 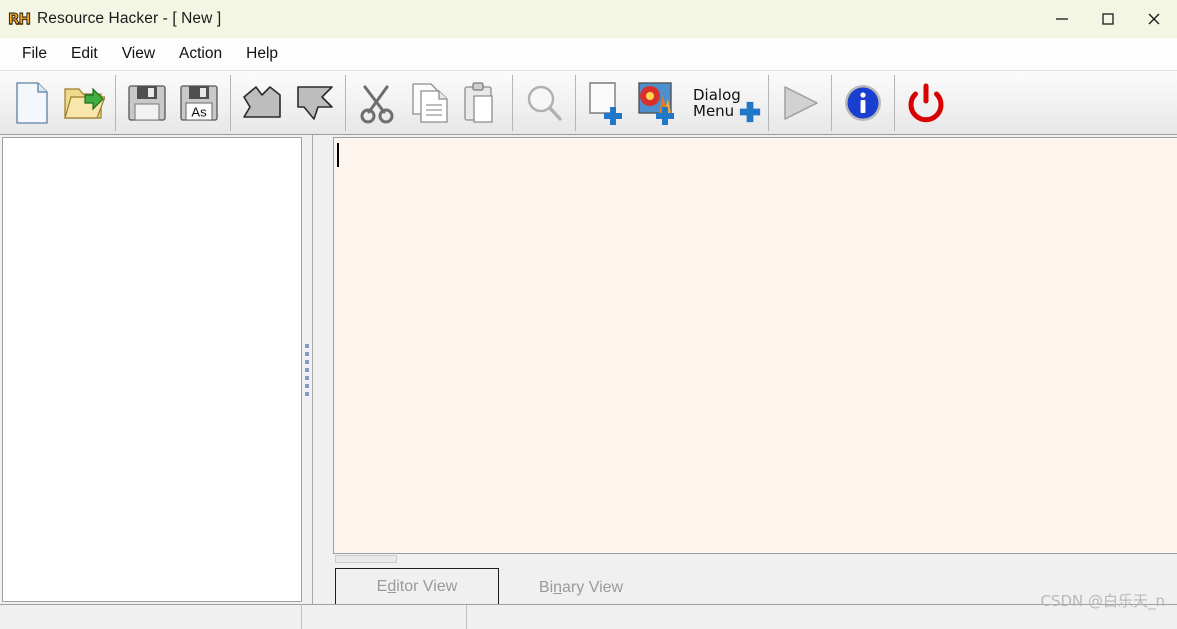 I want to click on scissors-icon, so click(x=377, y=104).